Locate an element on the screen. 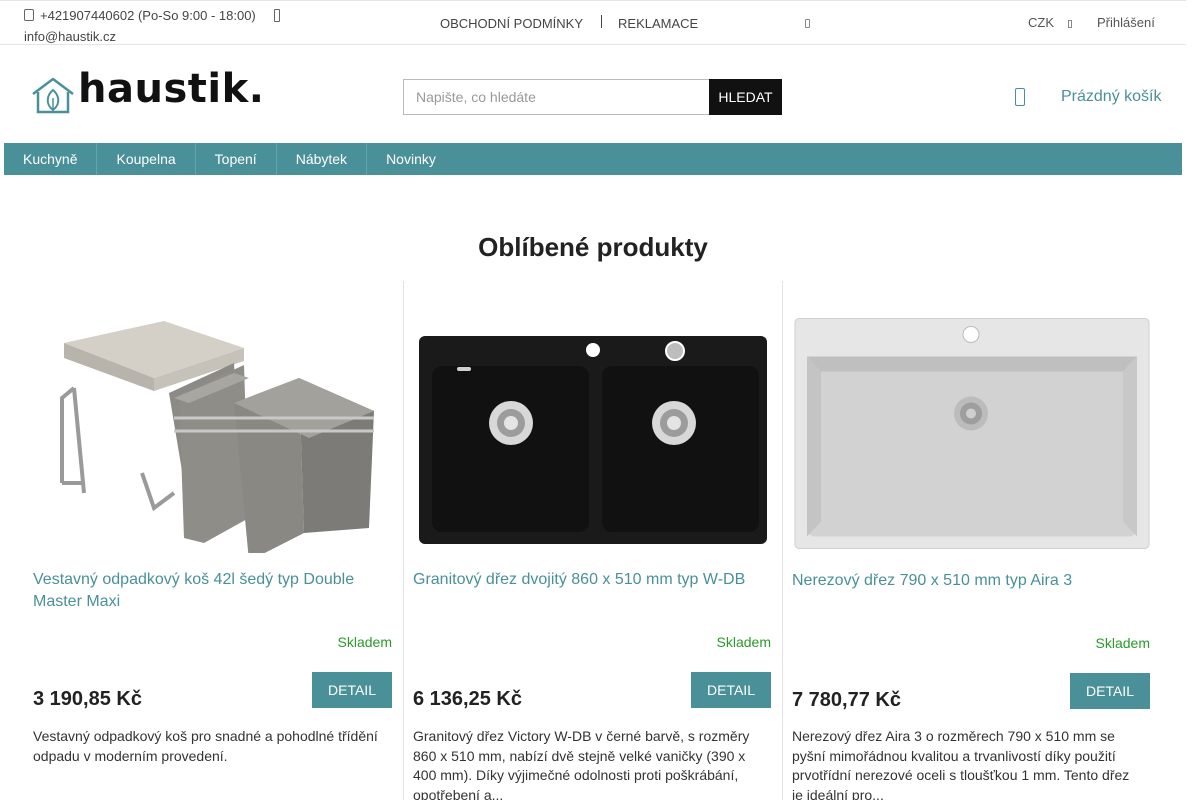 The image size is (1200, 800). search-bar: HLEDAT is located at coordinates (592, 97).